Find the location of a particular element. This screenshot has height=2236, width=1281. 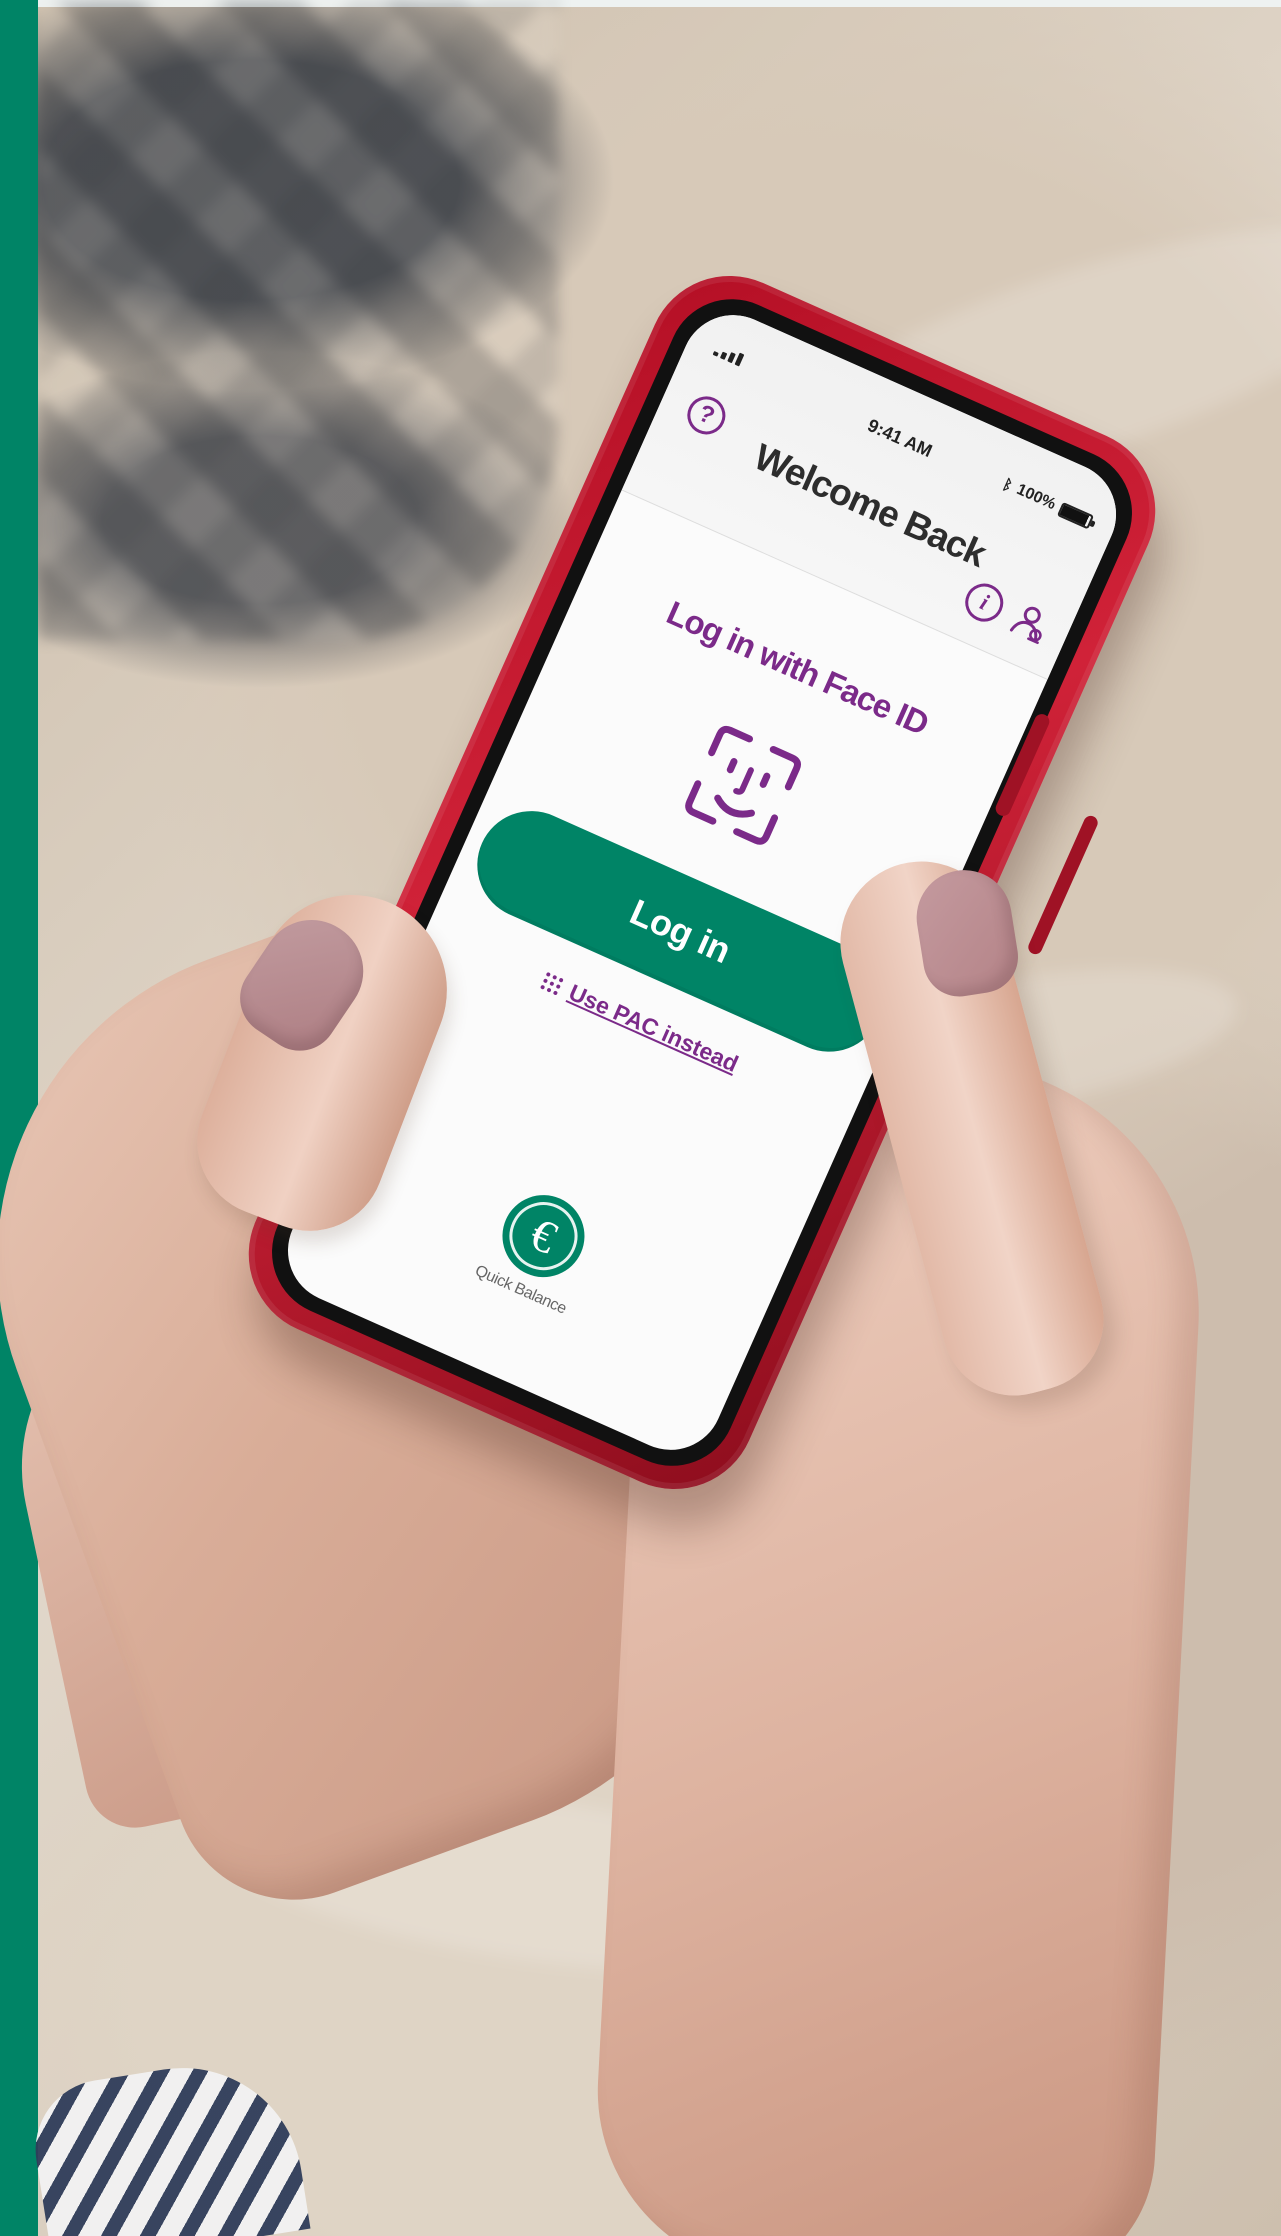

battery-status: ᛒ 100% is located at coordinates (1047, 502).